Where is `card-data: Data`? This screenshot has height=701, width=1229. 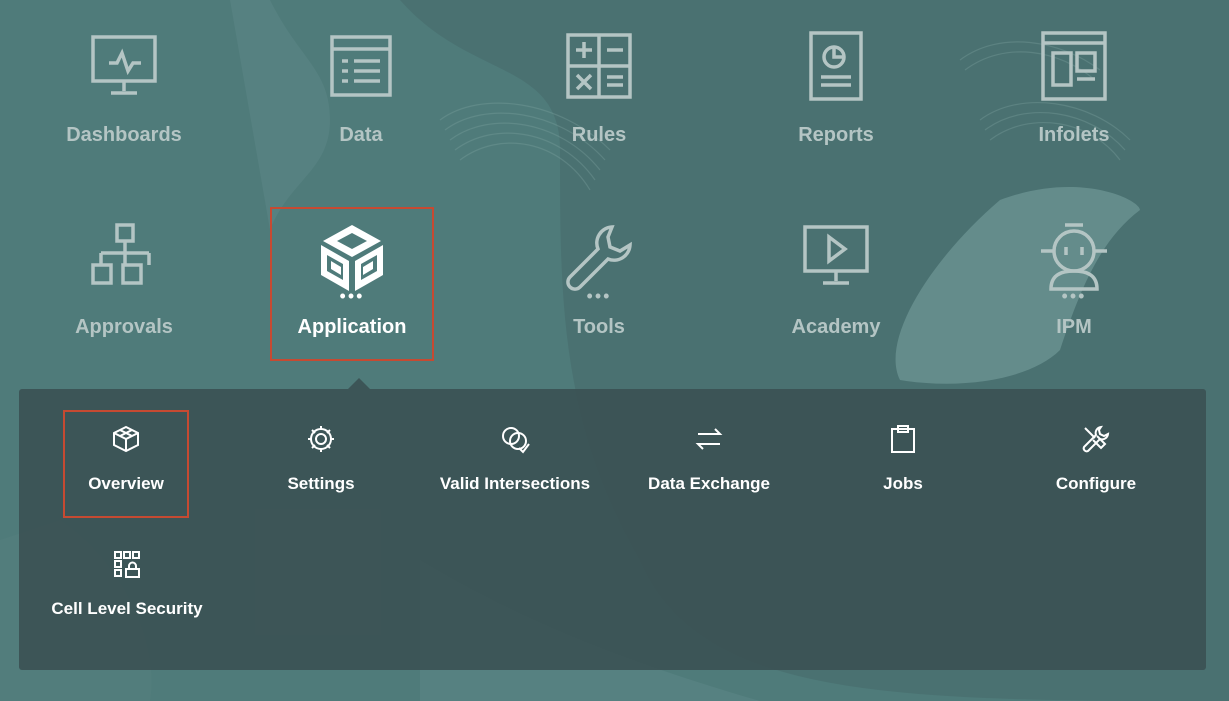 card-data: Data is located at coordinates (361, 78).